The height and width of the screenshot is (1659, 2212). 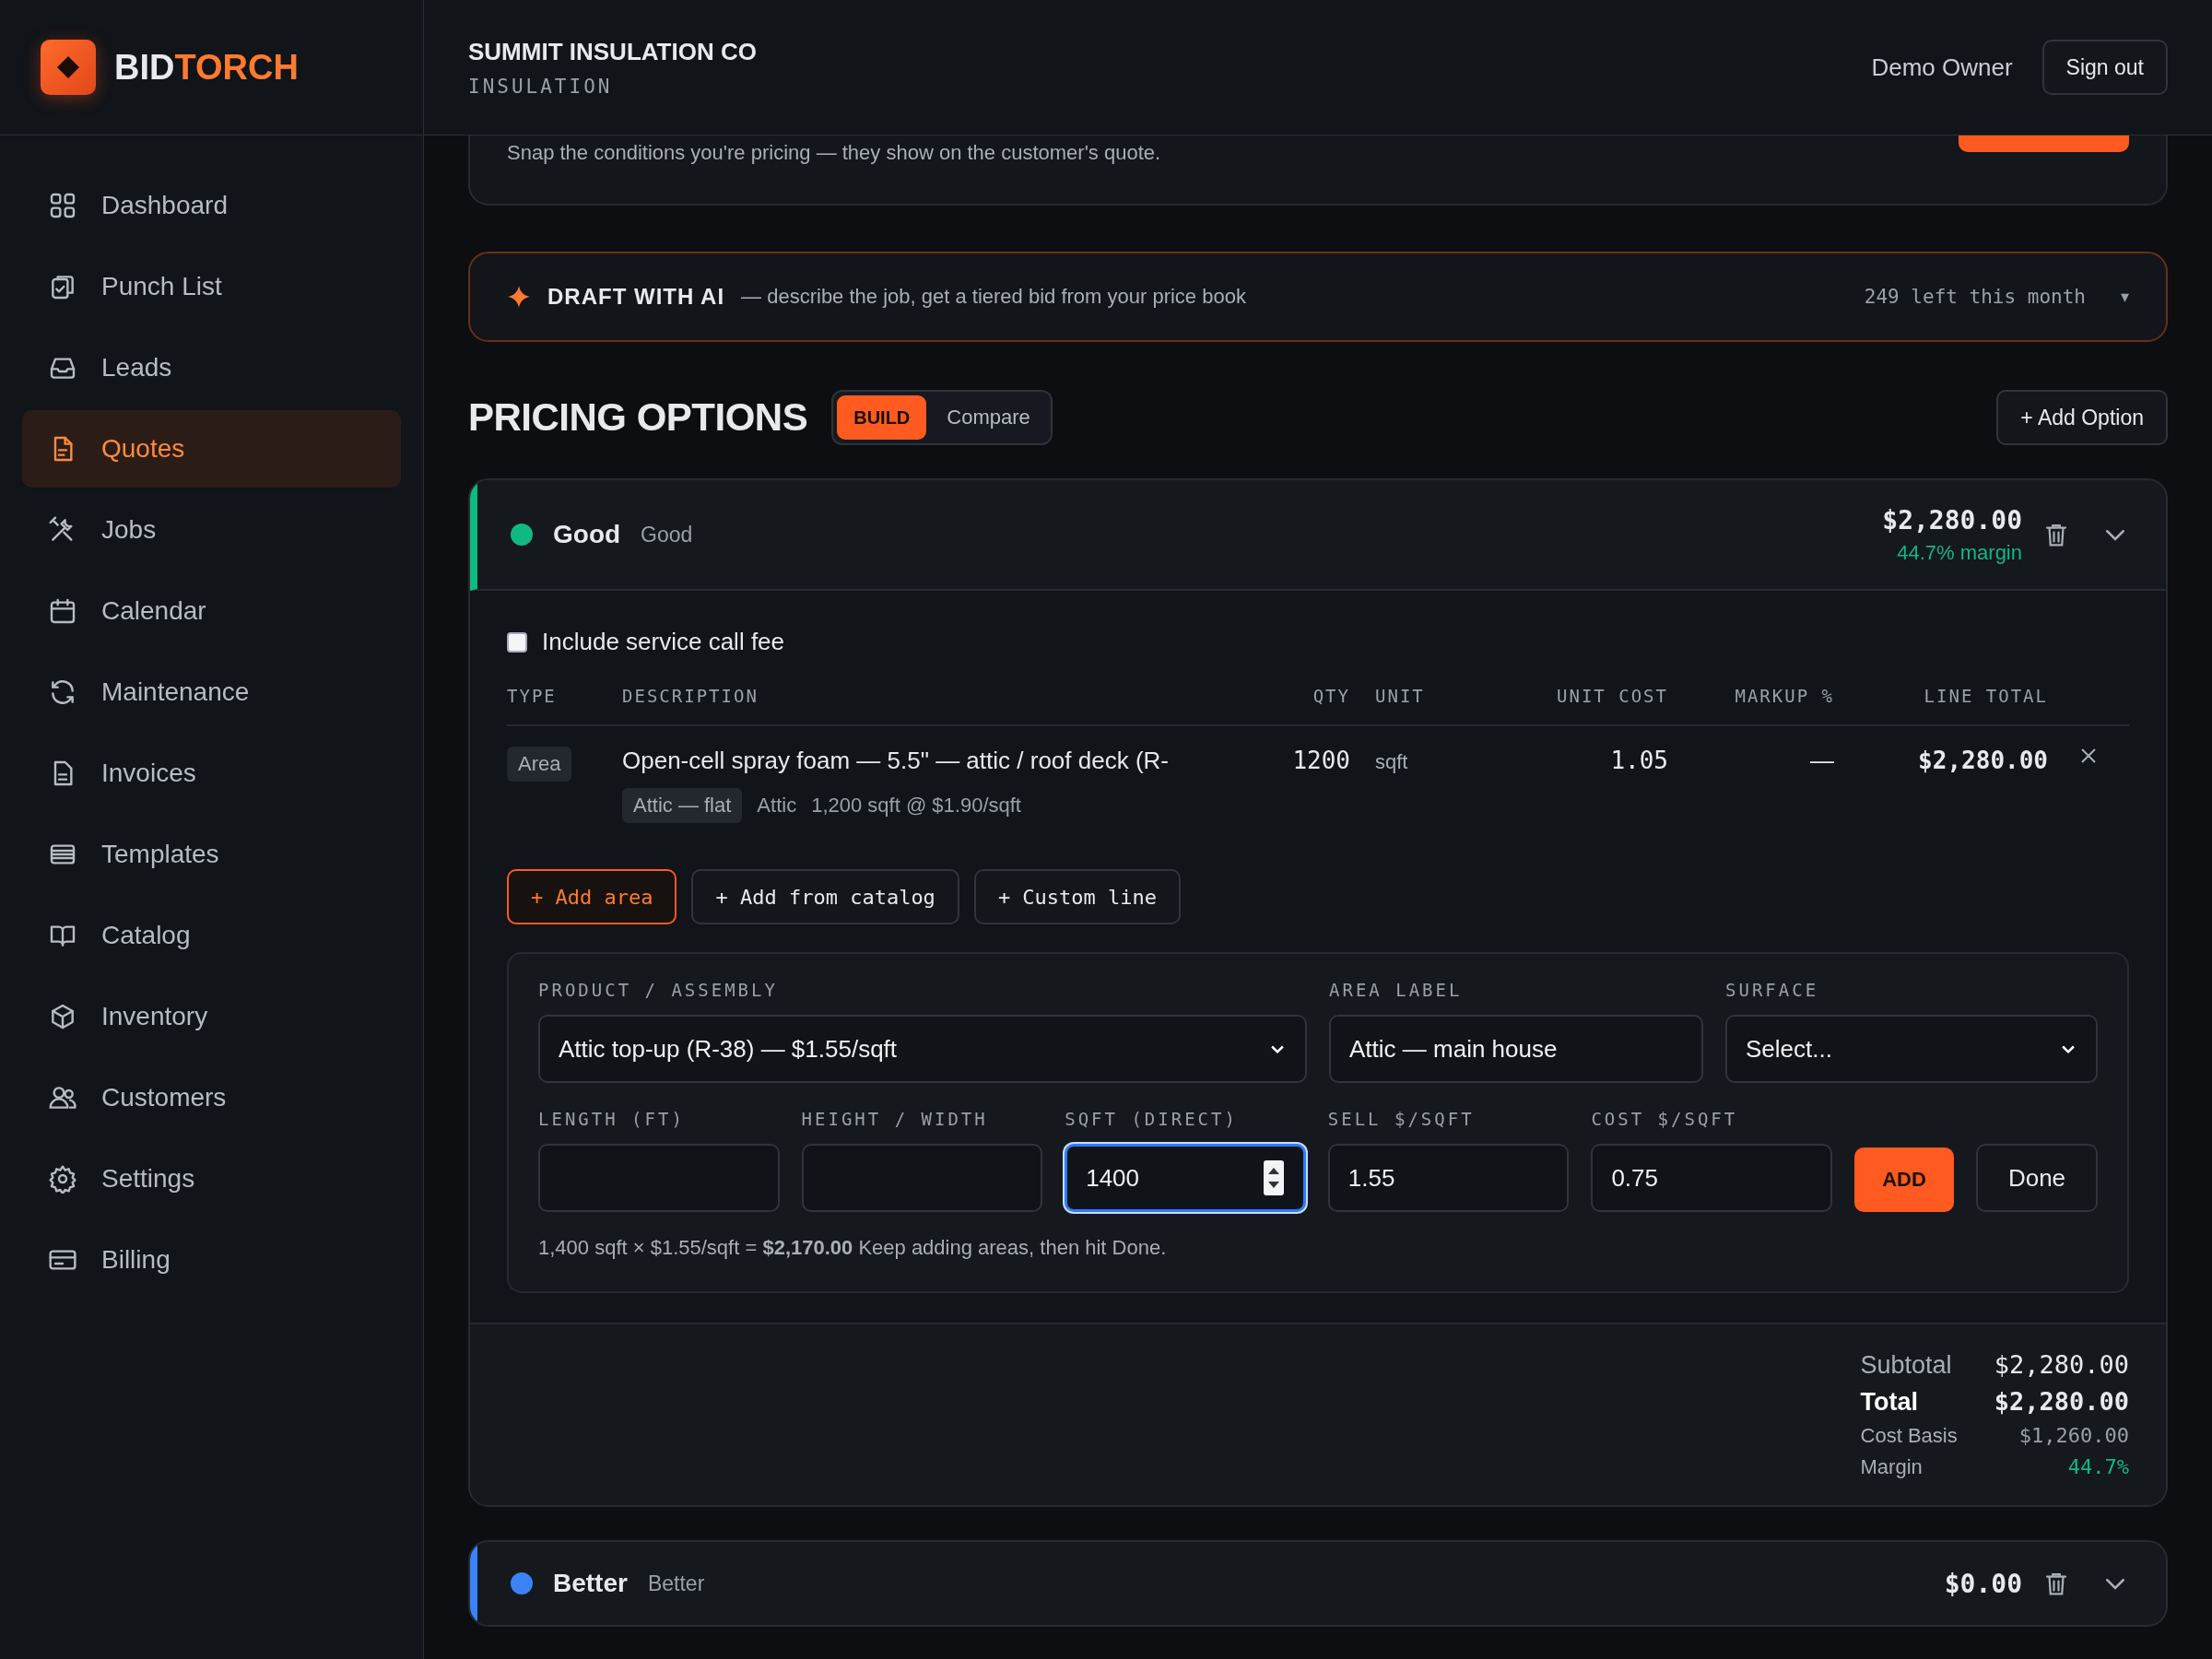 What do you see at coordinates (916, 806) in the screenshot?
I see `measure-text: 1,200 sqft @ $1.90/sqft` at bounding box center [916, 806].